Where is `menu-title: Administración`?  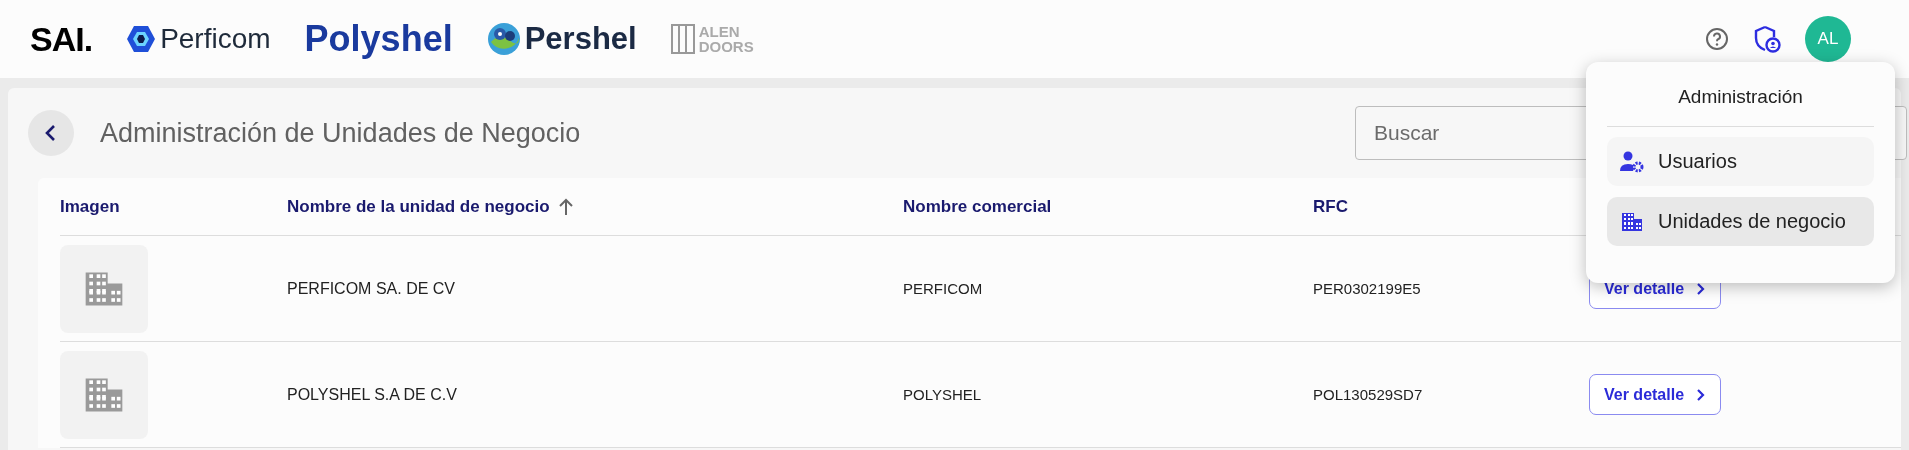
menu-title: Administración is located at coordinates (1740, 94).